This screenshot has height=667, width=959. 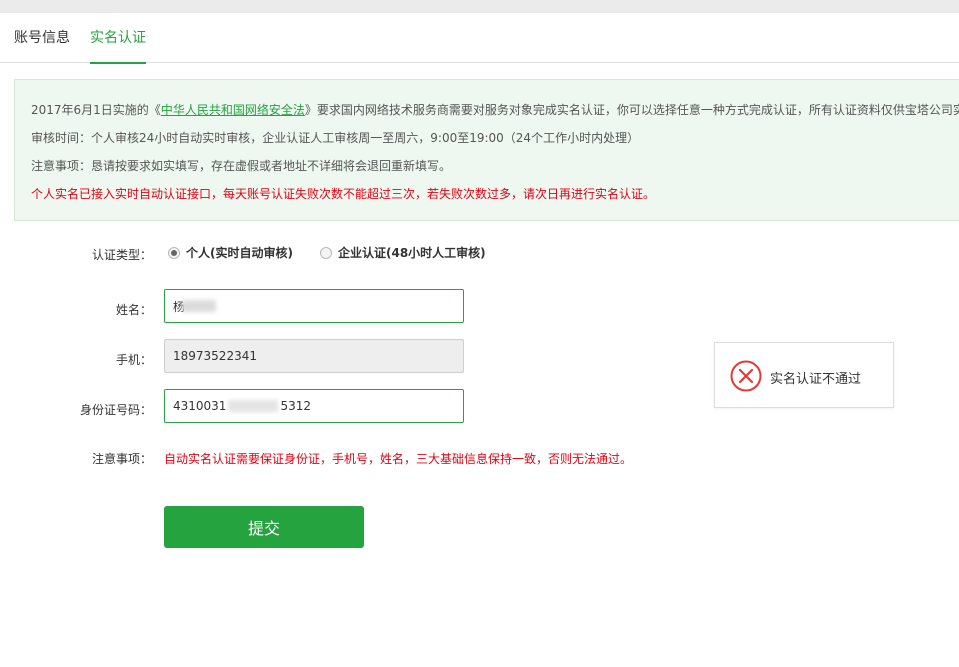 I want to click on name-label: 姓名：, so click(x=133, y=310).